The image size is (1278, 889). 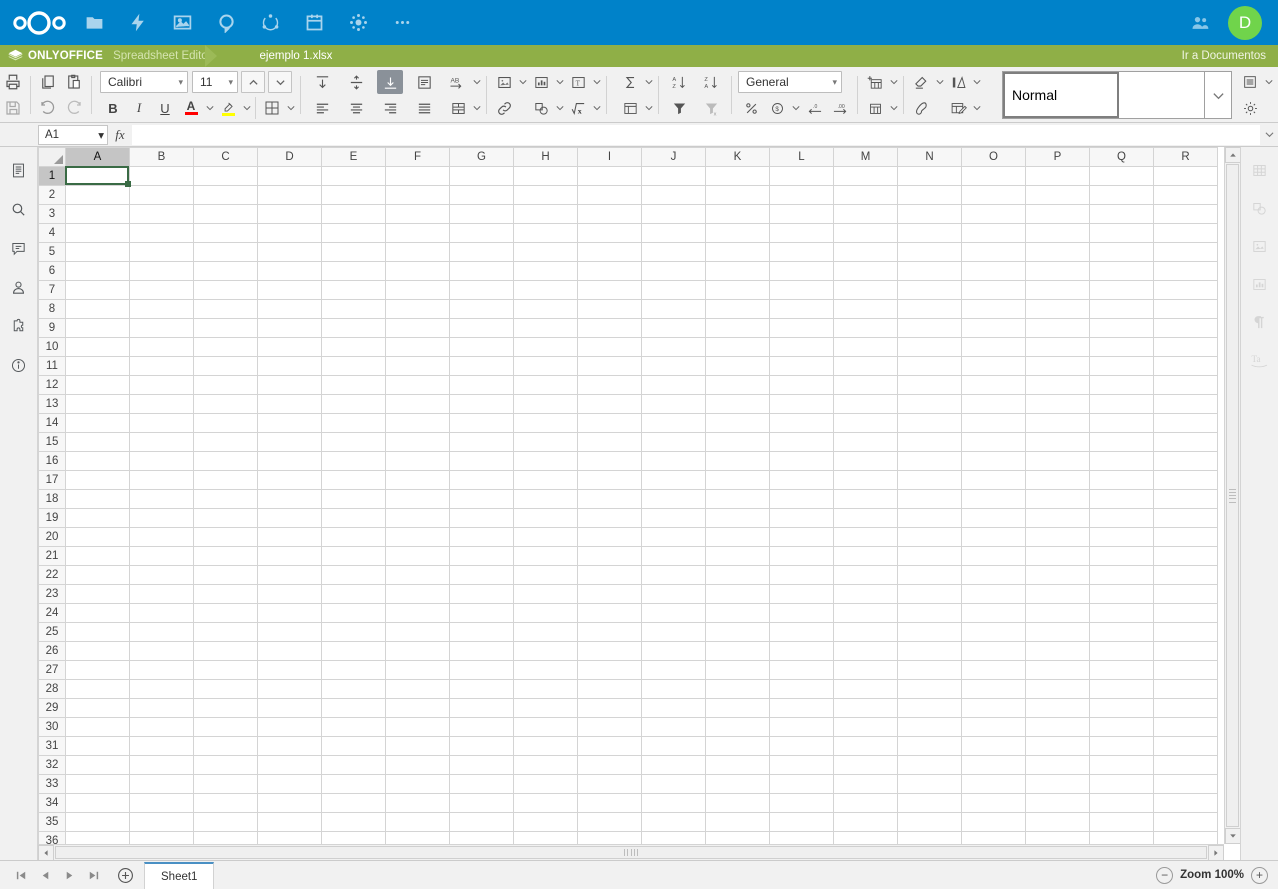 What do you see at coordinates (1185, 309) in the screenshot?
I see `cell-R8` at bounding box center [1185, 309].